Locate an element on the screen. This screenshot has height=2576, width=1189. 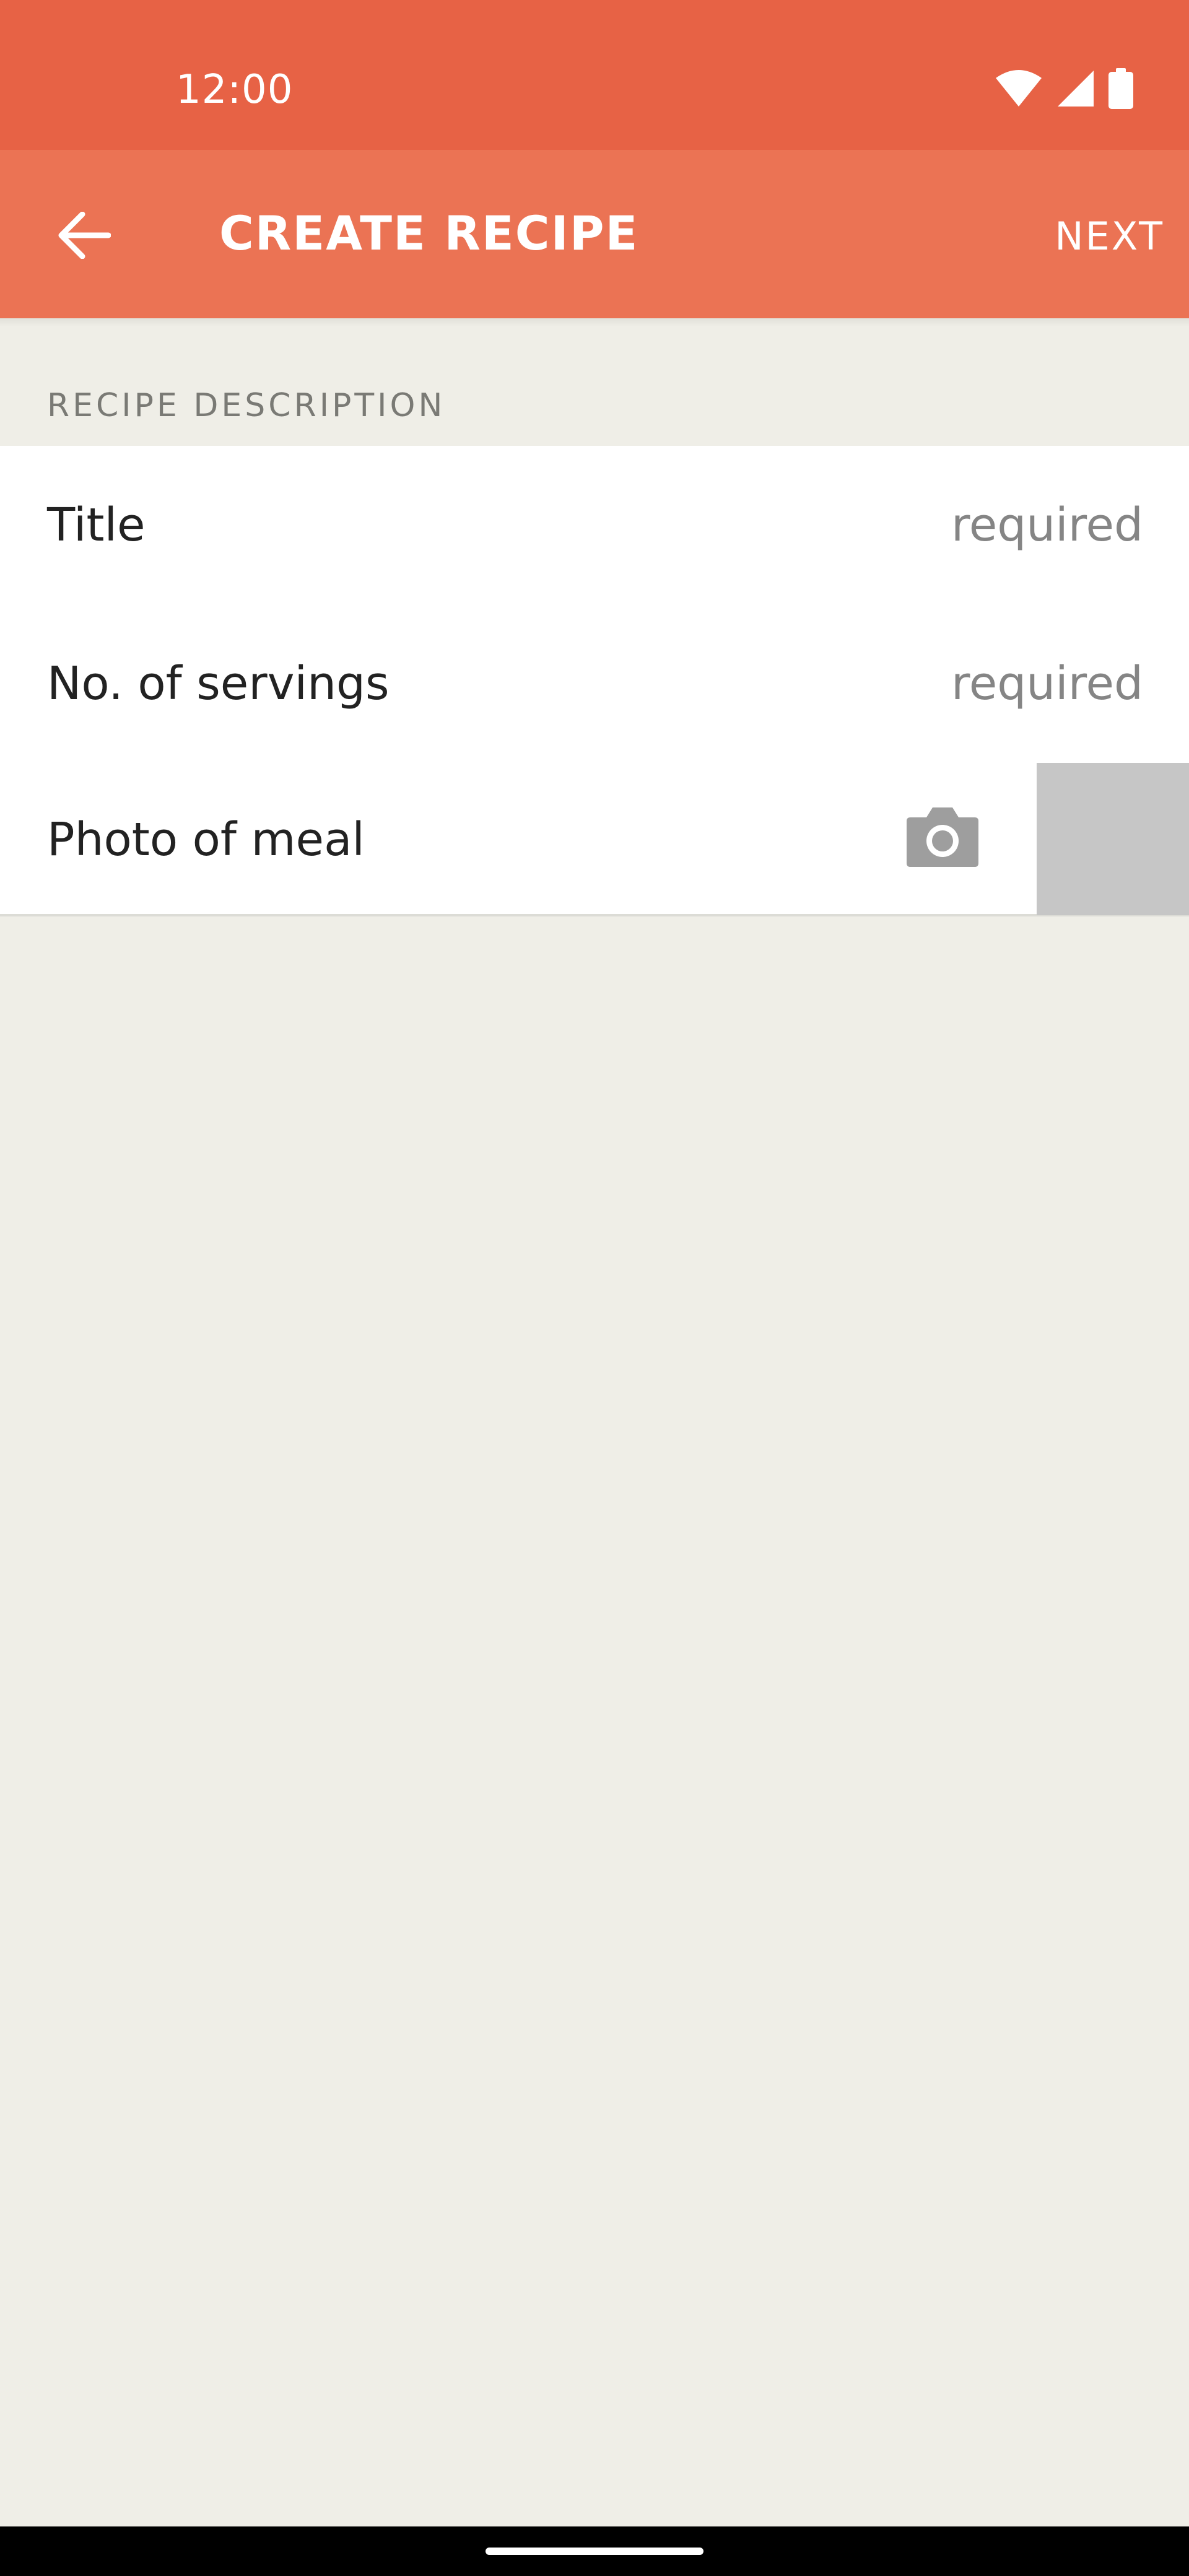
app-bar: CREATE RECIPE NEXT is located at coordinates (594, 234).